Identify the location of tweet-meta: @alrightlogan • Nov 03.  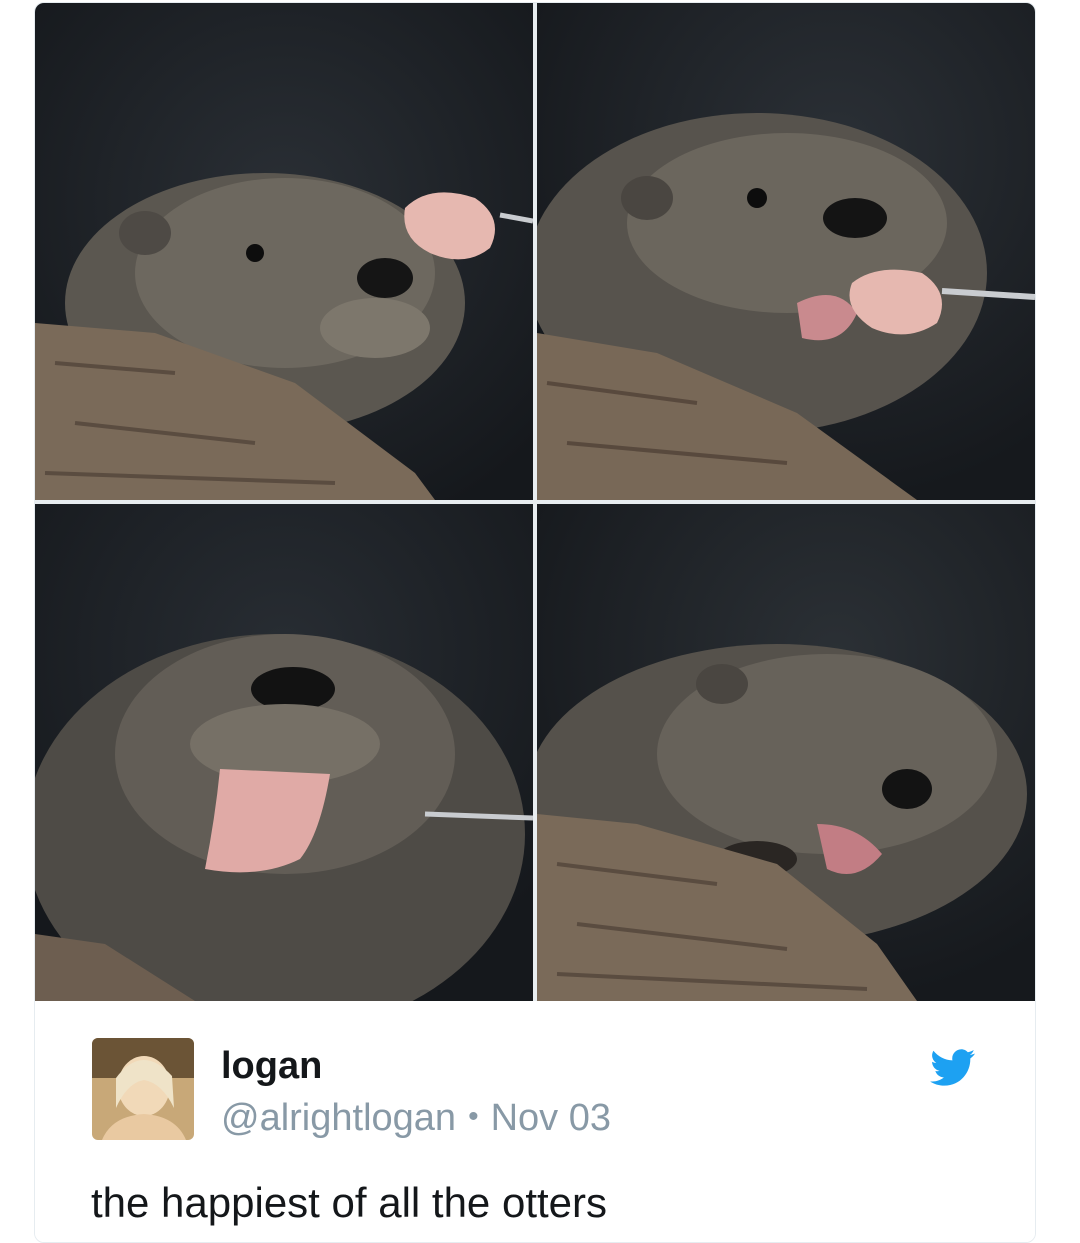
(416, 1118).